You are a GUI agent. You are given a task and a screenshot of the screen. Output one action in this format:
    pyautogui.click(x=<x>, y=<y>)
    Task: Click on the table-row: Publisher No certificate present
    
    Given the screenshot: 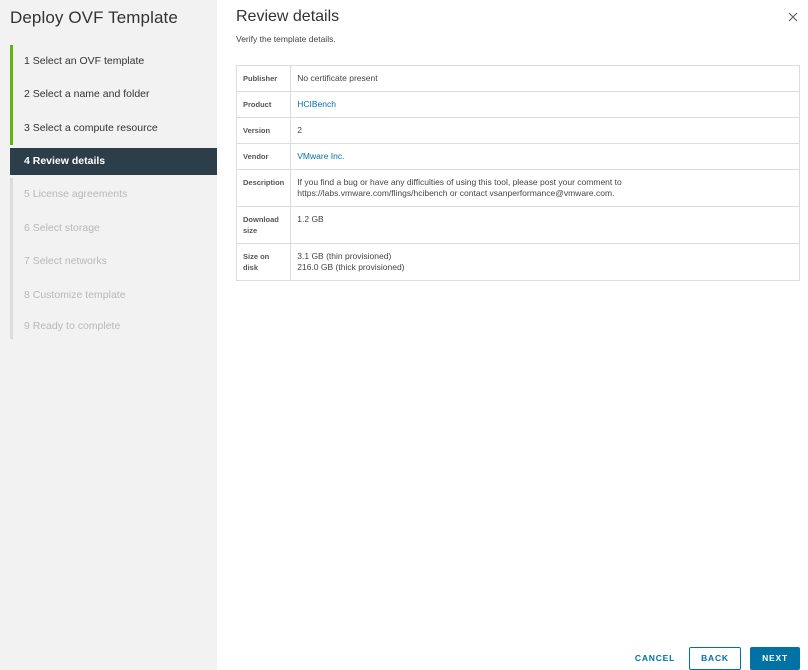 What is the action you would take?
    pyautogui.click(x=517, y=78)
    